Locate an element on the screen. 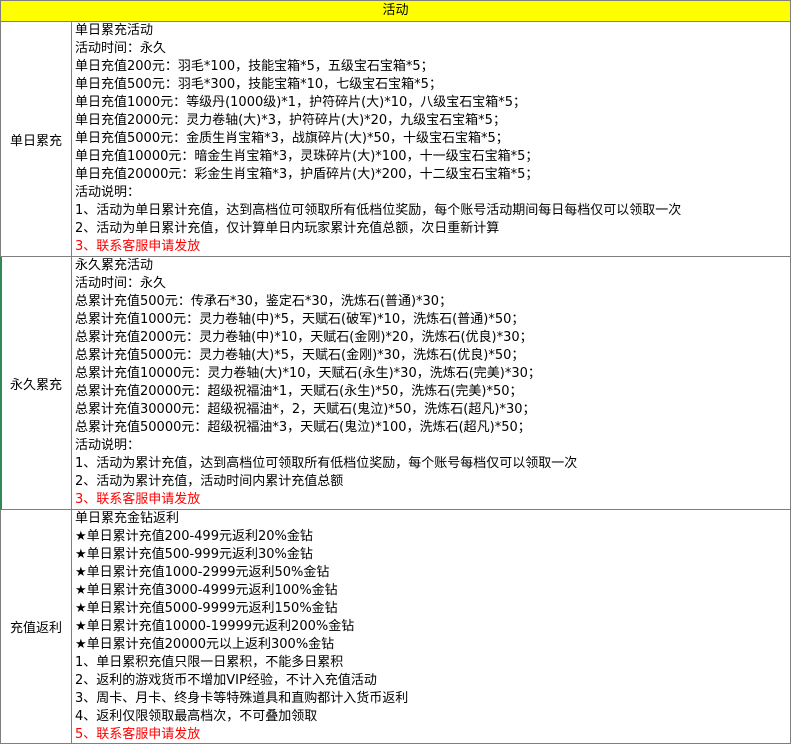  content-line: 4、返利仅限领取最高档次，不可叠加领取 is located at coordinates (196, 716).